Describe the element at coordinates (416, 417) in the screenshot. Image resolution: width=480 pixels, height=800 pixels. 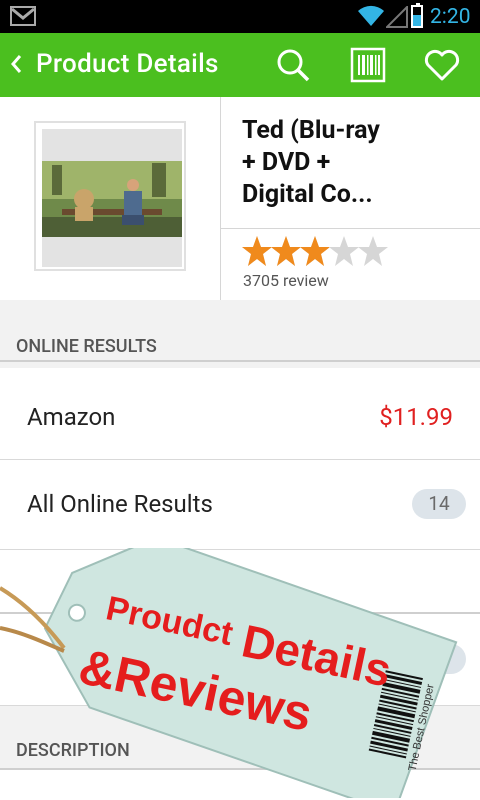
I see `store-price: $11.99` at that location.